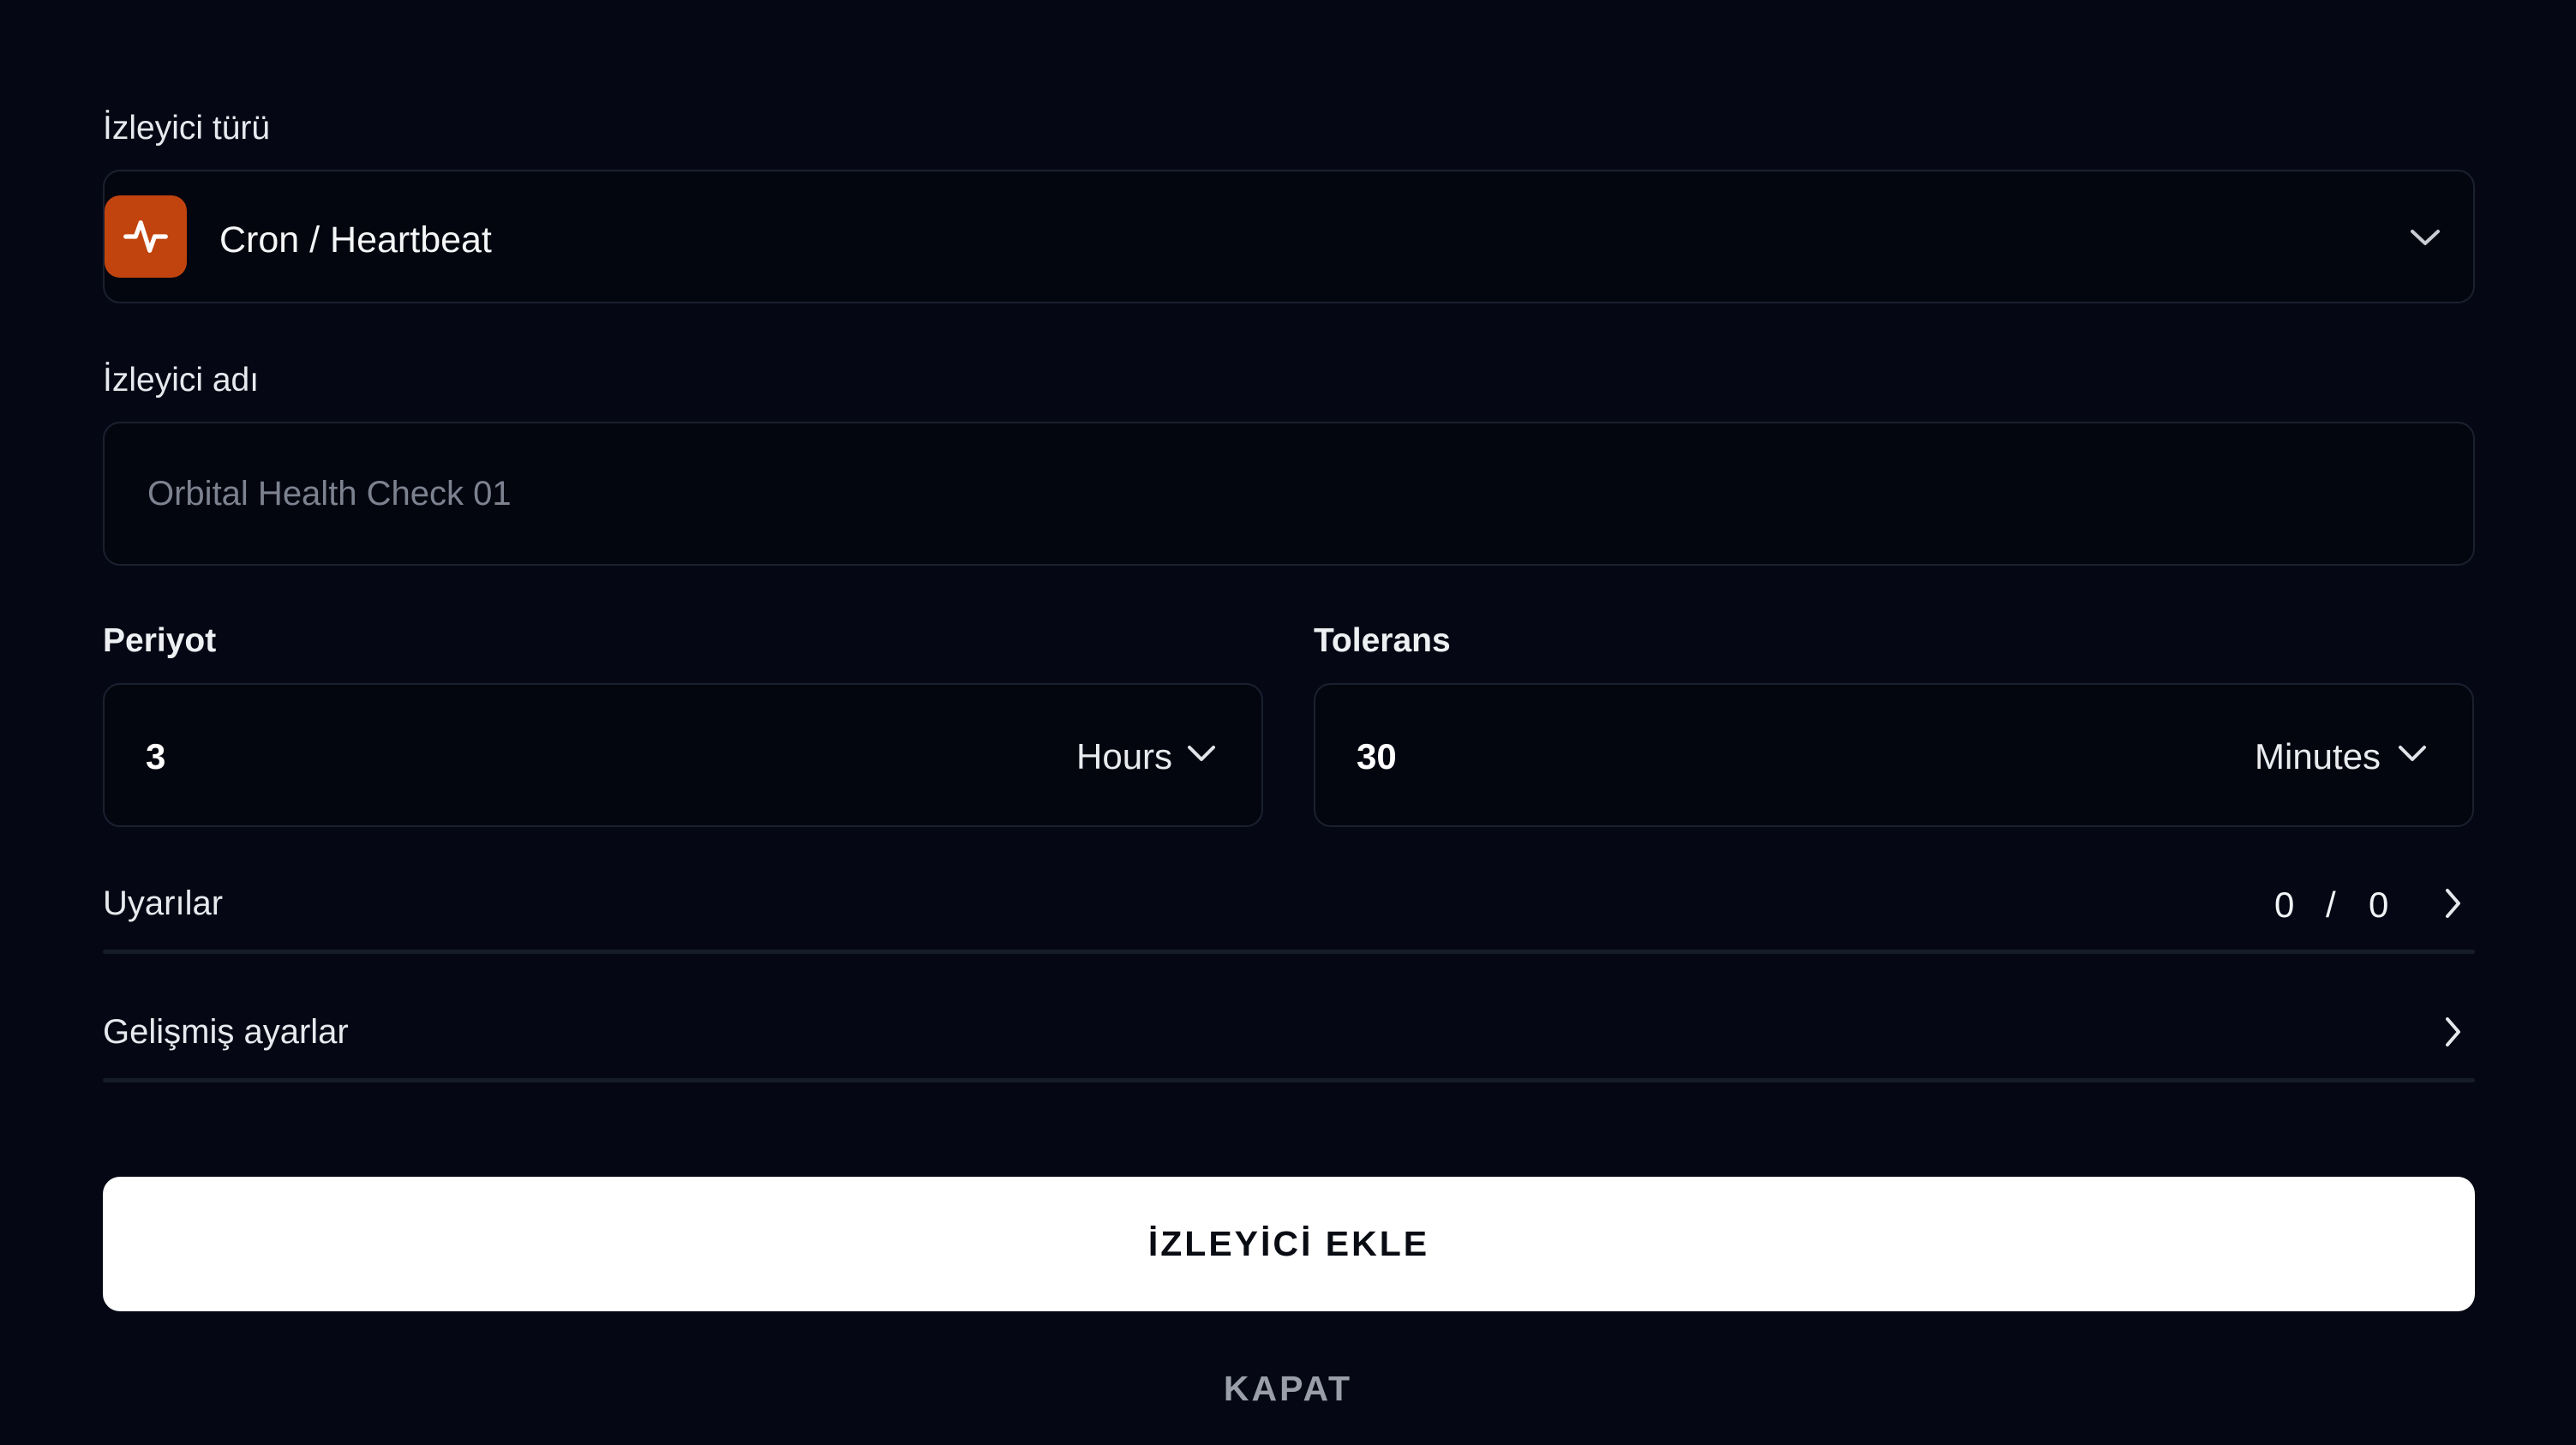  What do you see at coordinates (187, 128) in the screenshot?
I see `monitor-type-label: İzleyici türü` at bounding box center [187, 128].